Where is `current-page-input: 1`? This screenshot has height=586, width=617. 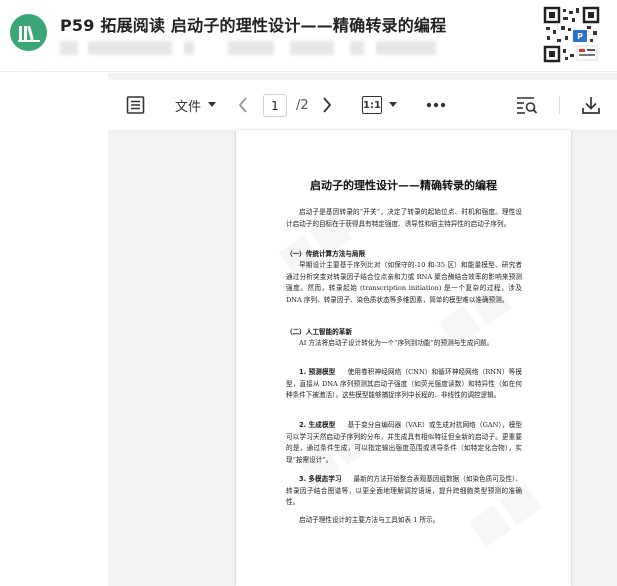 current-page-input: 1 is located at coordinates (275, 105).